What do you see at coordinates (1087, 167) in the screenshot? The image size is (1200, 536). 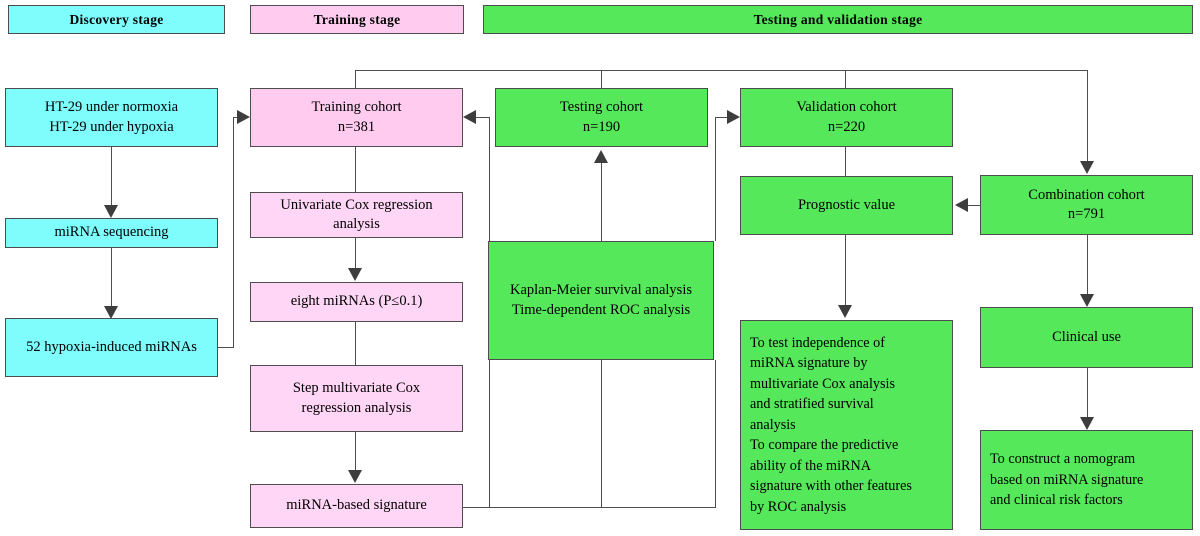 I see `arrowhead-to-combination-cohort` at bounding box center [1087, 167].